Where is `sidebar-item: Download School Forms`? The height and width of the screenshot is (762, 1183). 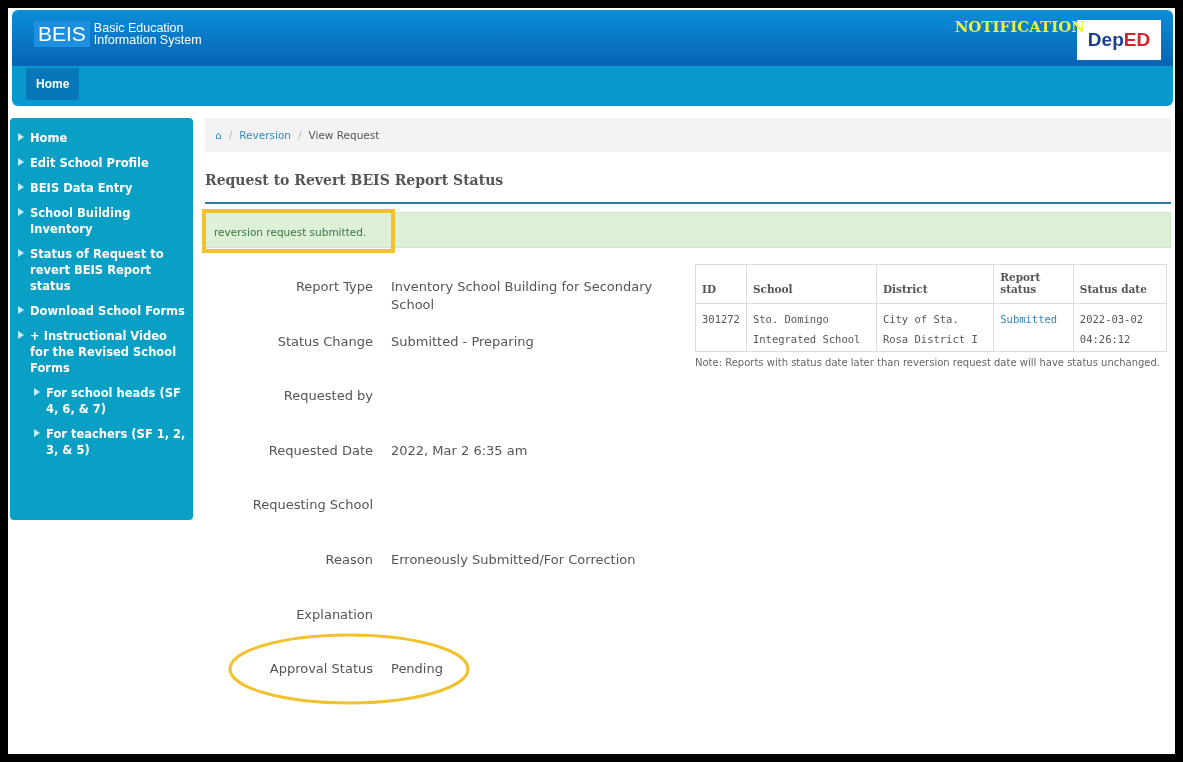 sidebar-item: Download School Forms is located at coordinates (107, 311).